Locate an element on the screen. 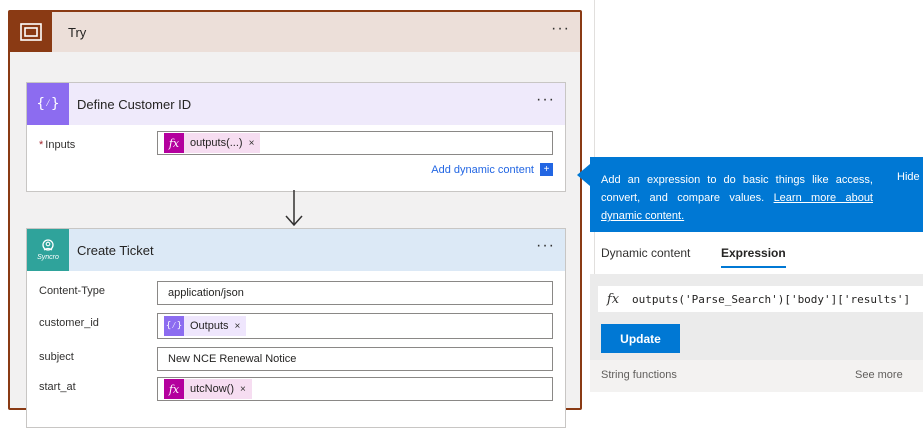 This screenshot has width=923, height=428. add-icon: + is located at coordinates (546, 169).